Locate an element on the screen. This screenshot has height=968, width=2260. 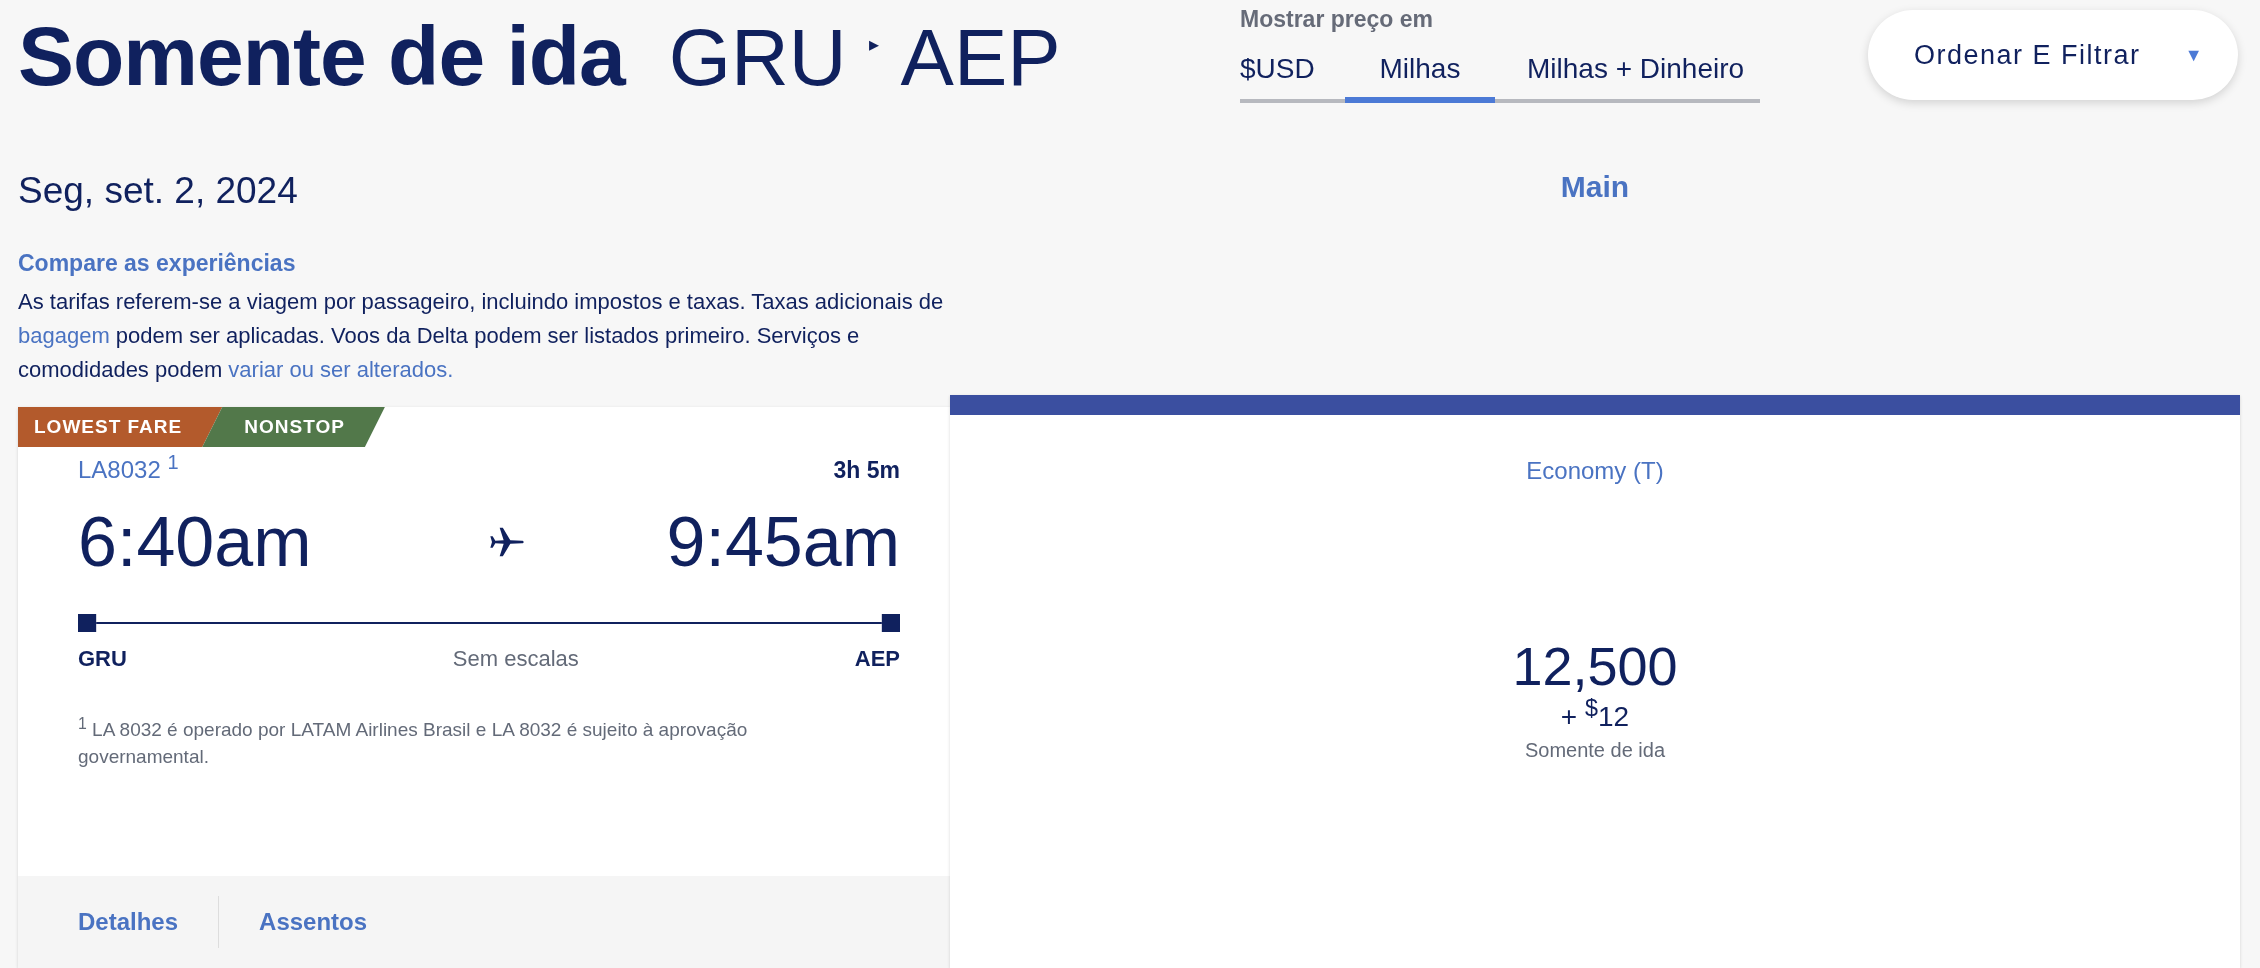
cabin-header: Main is located at coordinates (1595, 187).